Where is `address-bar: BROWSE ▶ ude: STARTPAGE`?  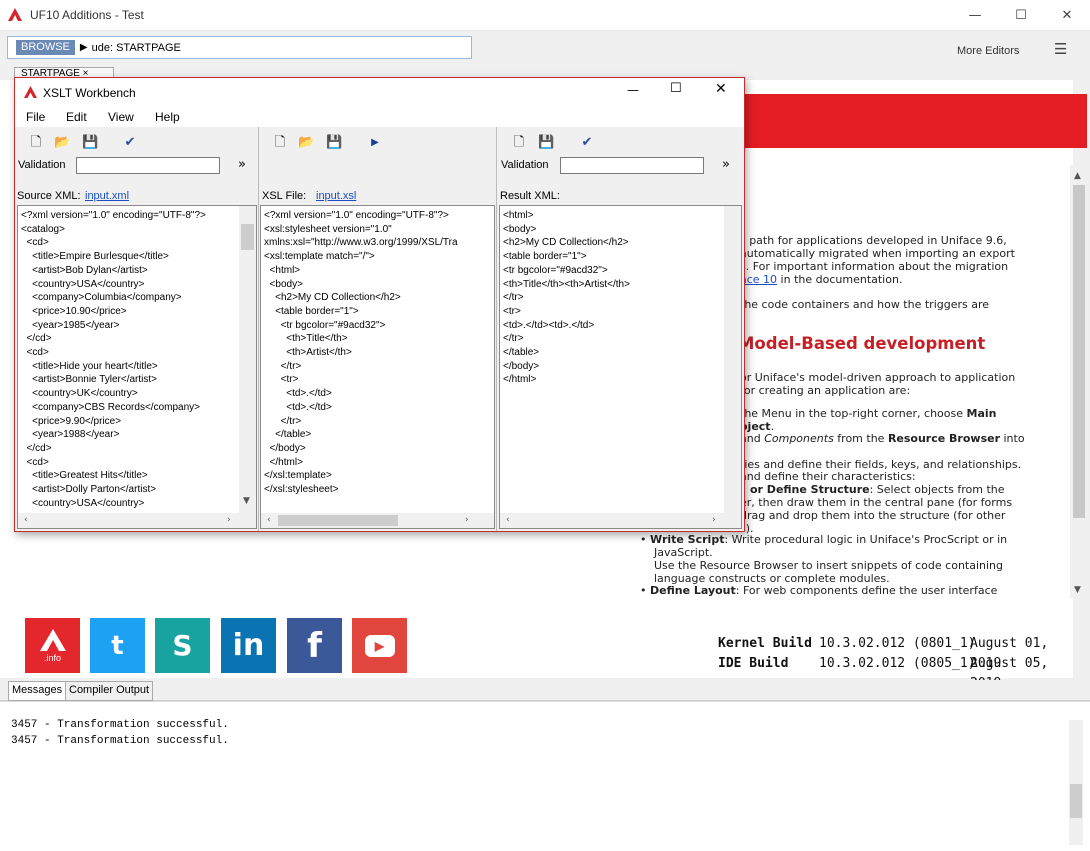
address-bar: BROWSE ▶ ude: STARTPAGE is located at coordinates (239, 47).